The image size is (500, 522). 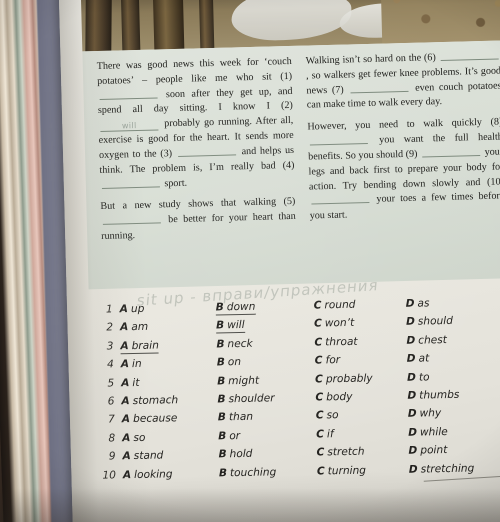 What do you see at coordinates (361, 397) in the screenshot?
I see `option-choice-c: Cbody` at bounding box center [361, 397].